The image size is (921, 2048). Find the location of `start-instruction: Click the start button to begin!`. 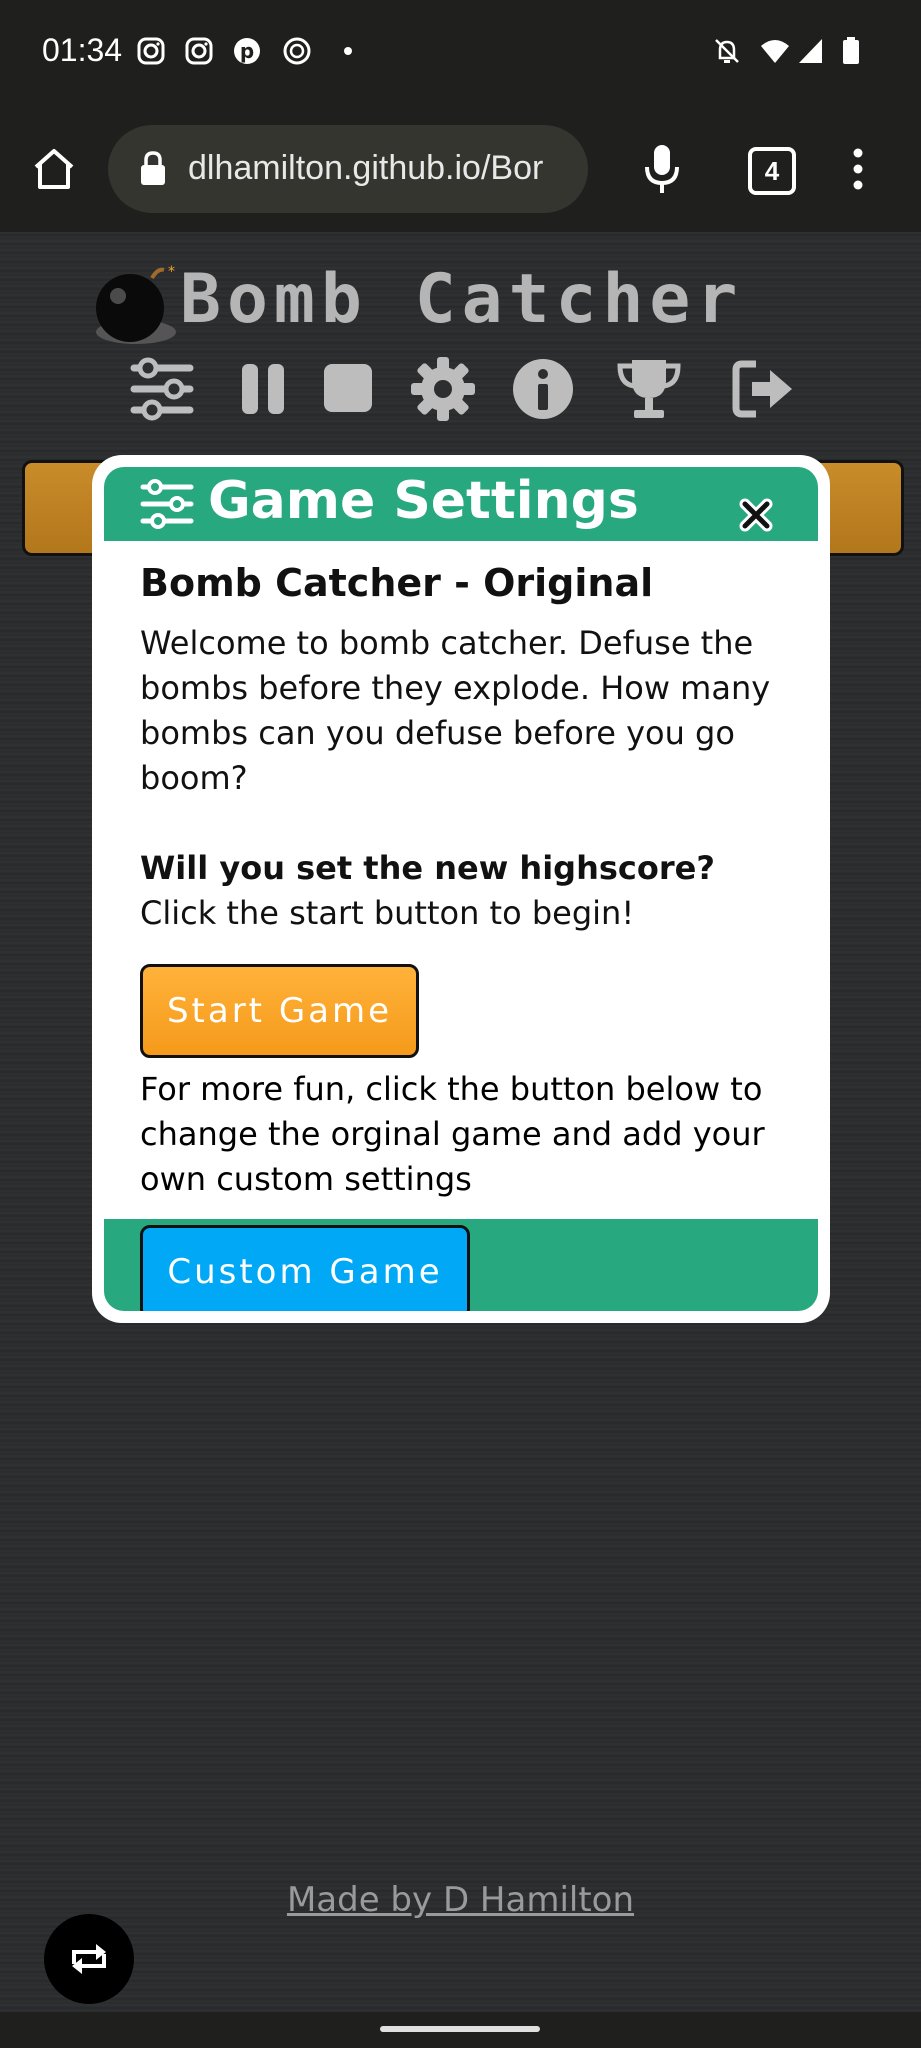

start-instruction: Click the start button to begin! is located at coordinates (387, 913).